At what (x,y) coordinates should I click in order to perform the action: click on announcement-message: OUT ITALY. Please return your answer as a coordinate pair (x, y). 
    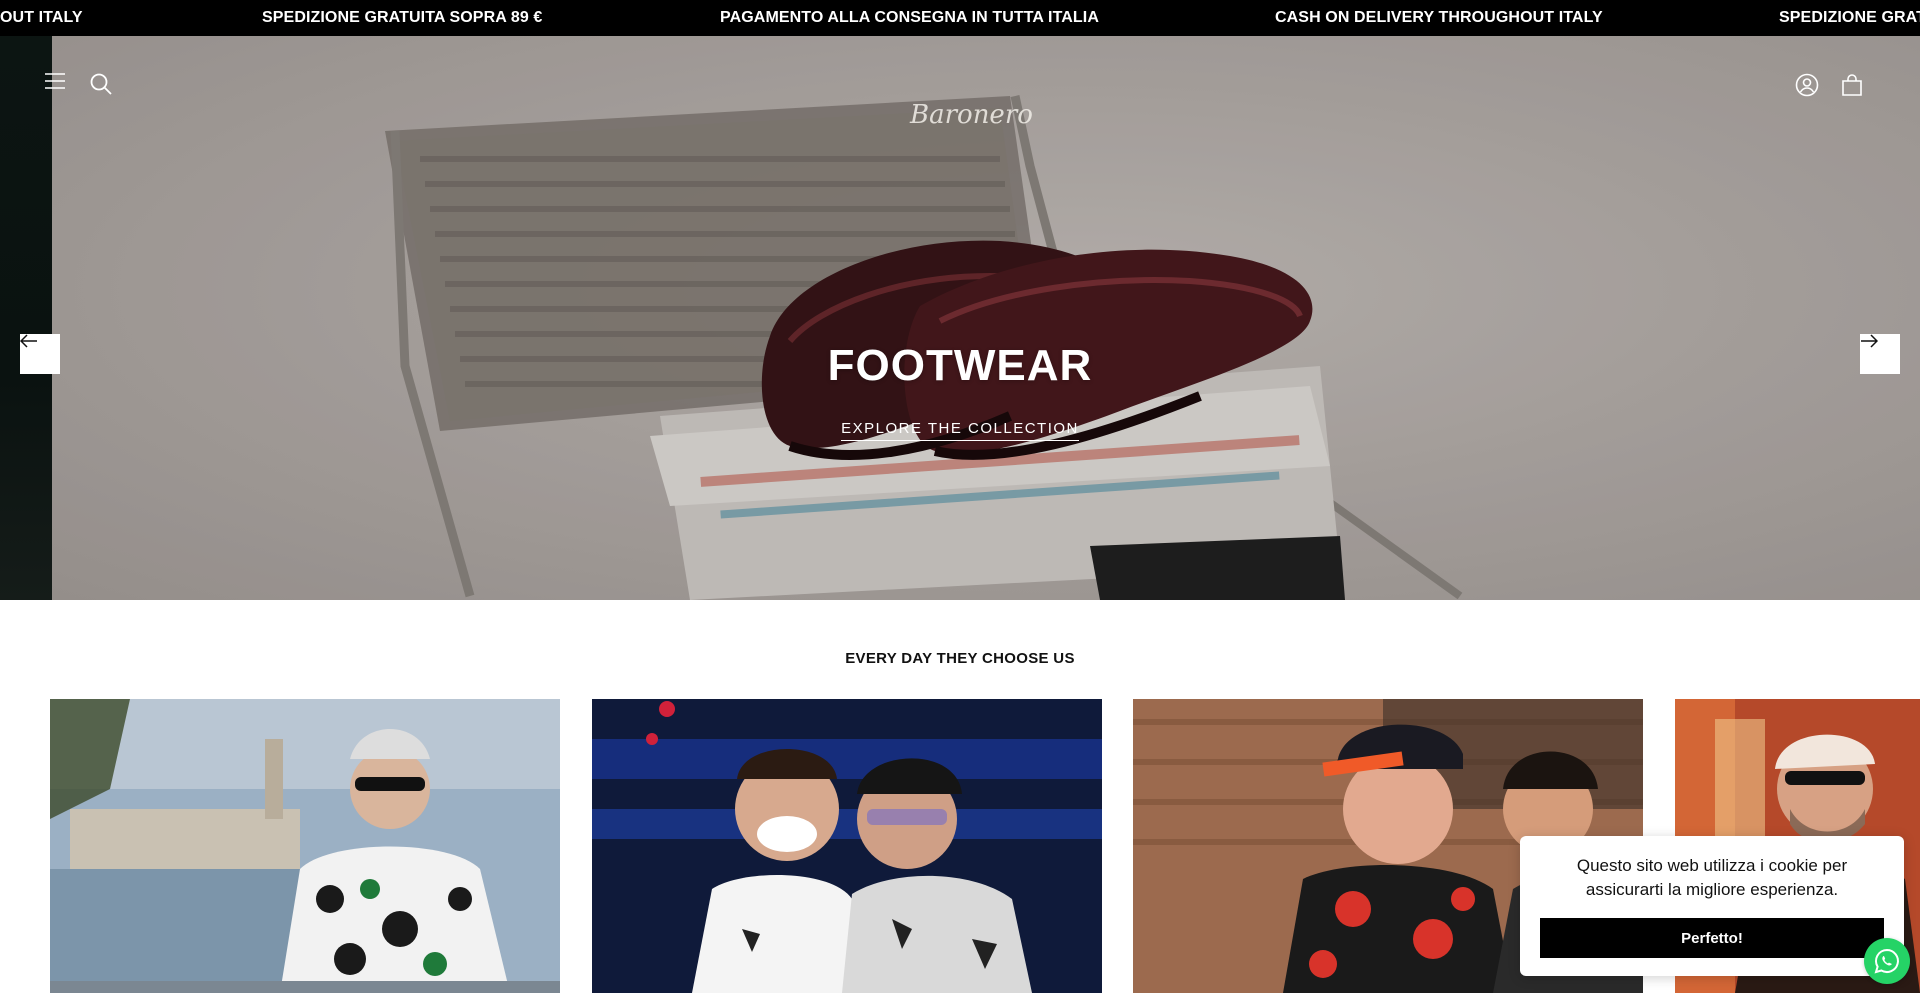
    Looking at the image, I should click on (41, 17).